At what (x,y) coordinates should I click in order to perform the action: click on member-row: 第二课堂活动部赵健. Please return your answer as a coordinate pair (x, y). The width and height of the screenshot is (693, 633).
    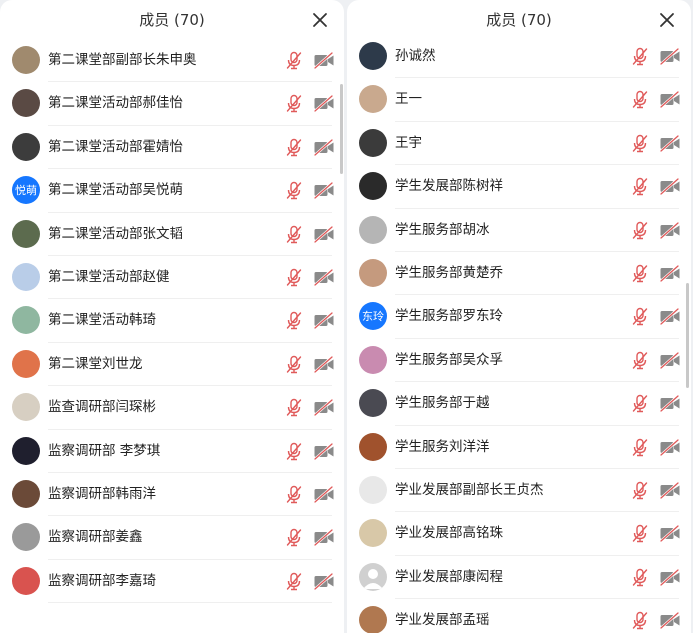
    Looking at the image, I should click on (172, 278).